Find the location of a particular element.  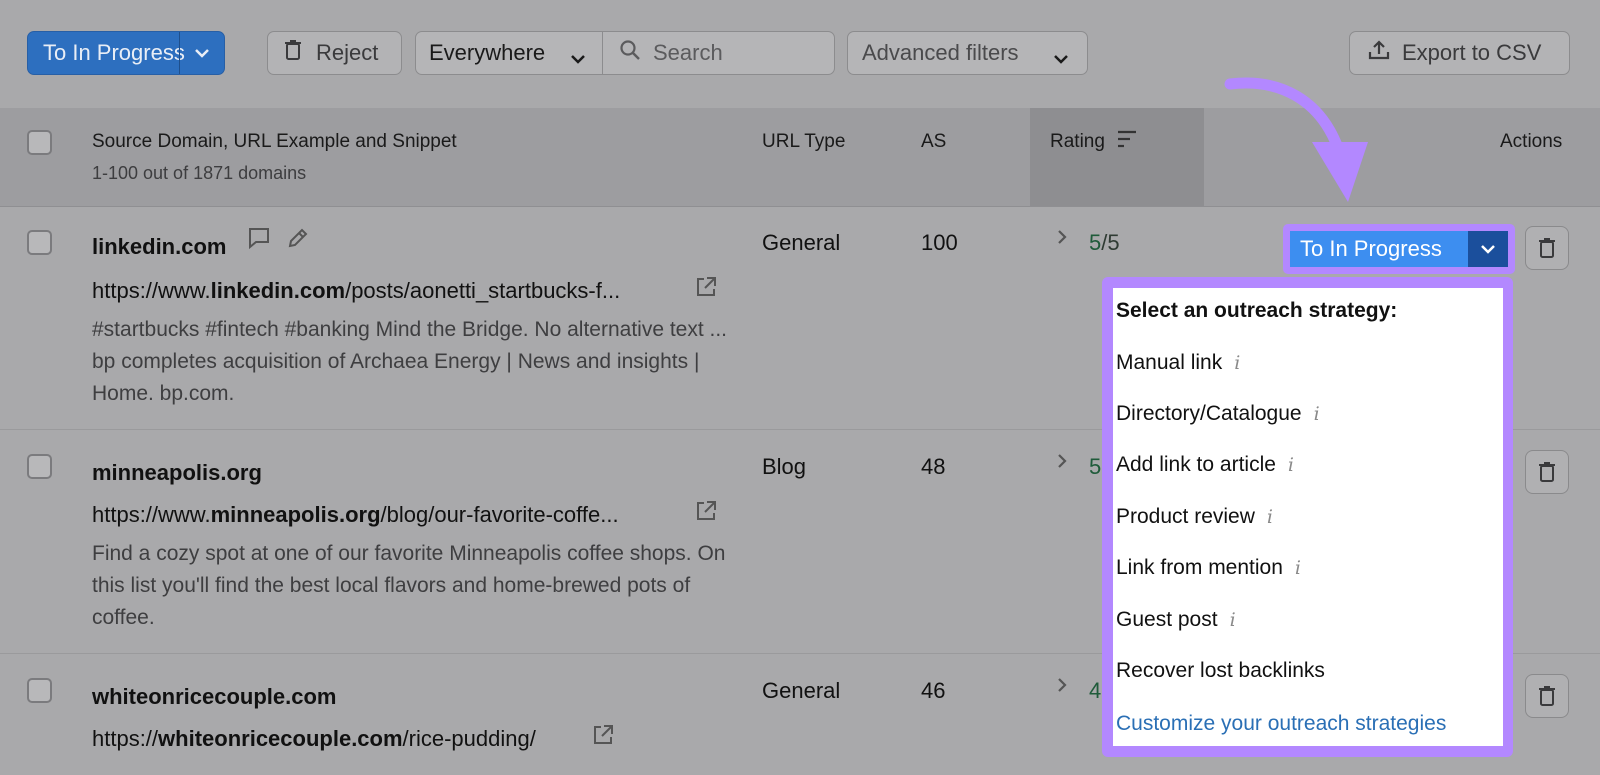

row-as: 48 is located at coordinates (933, 466).